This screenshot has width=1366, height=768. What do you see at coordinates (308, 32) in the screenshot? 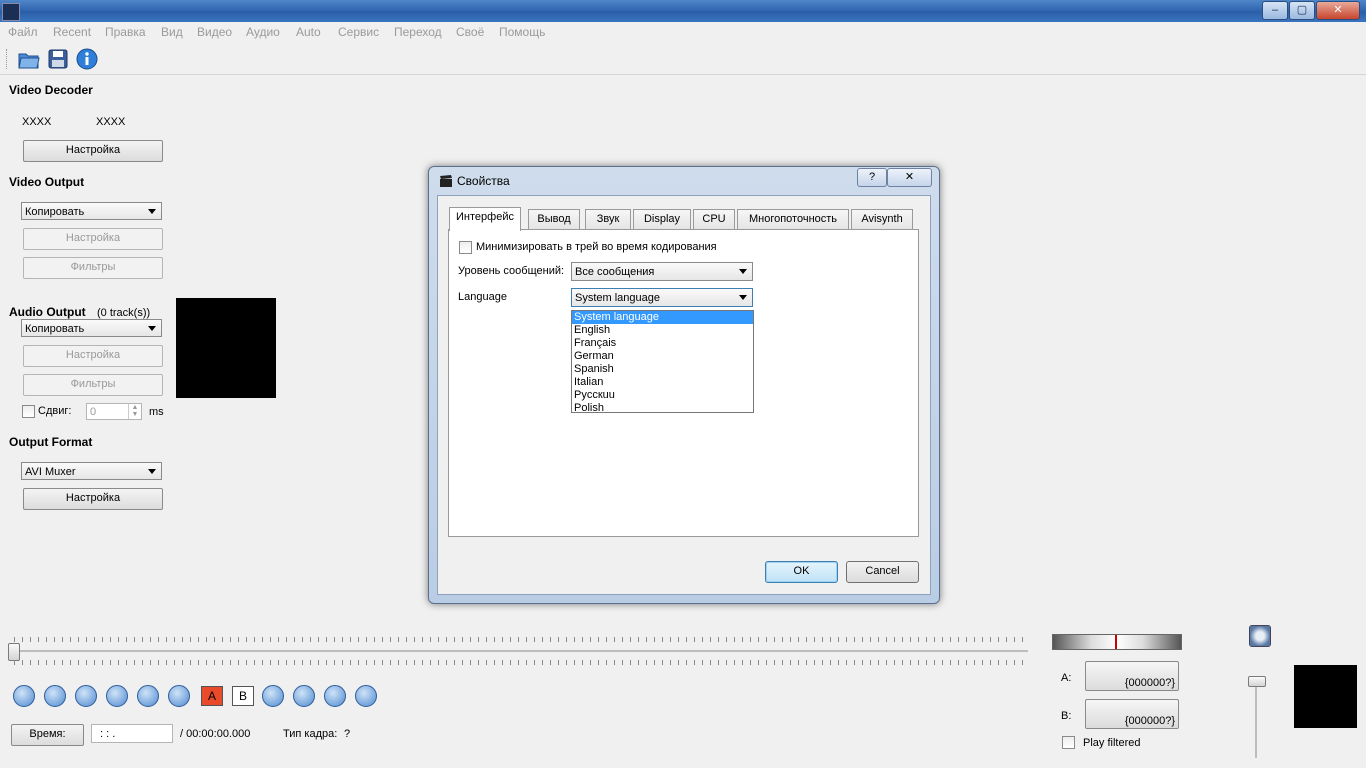
I see `menu-auto: Auto` at bounding box center [308, 32].